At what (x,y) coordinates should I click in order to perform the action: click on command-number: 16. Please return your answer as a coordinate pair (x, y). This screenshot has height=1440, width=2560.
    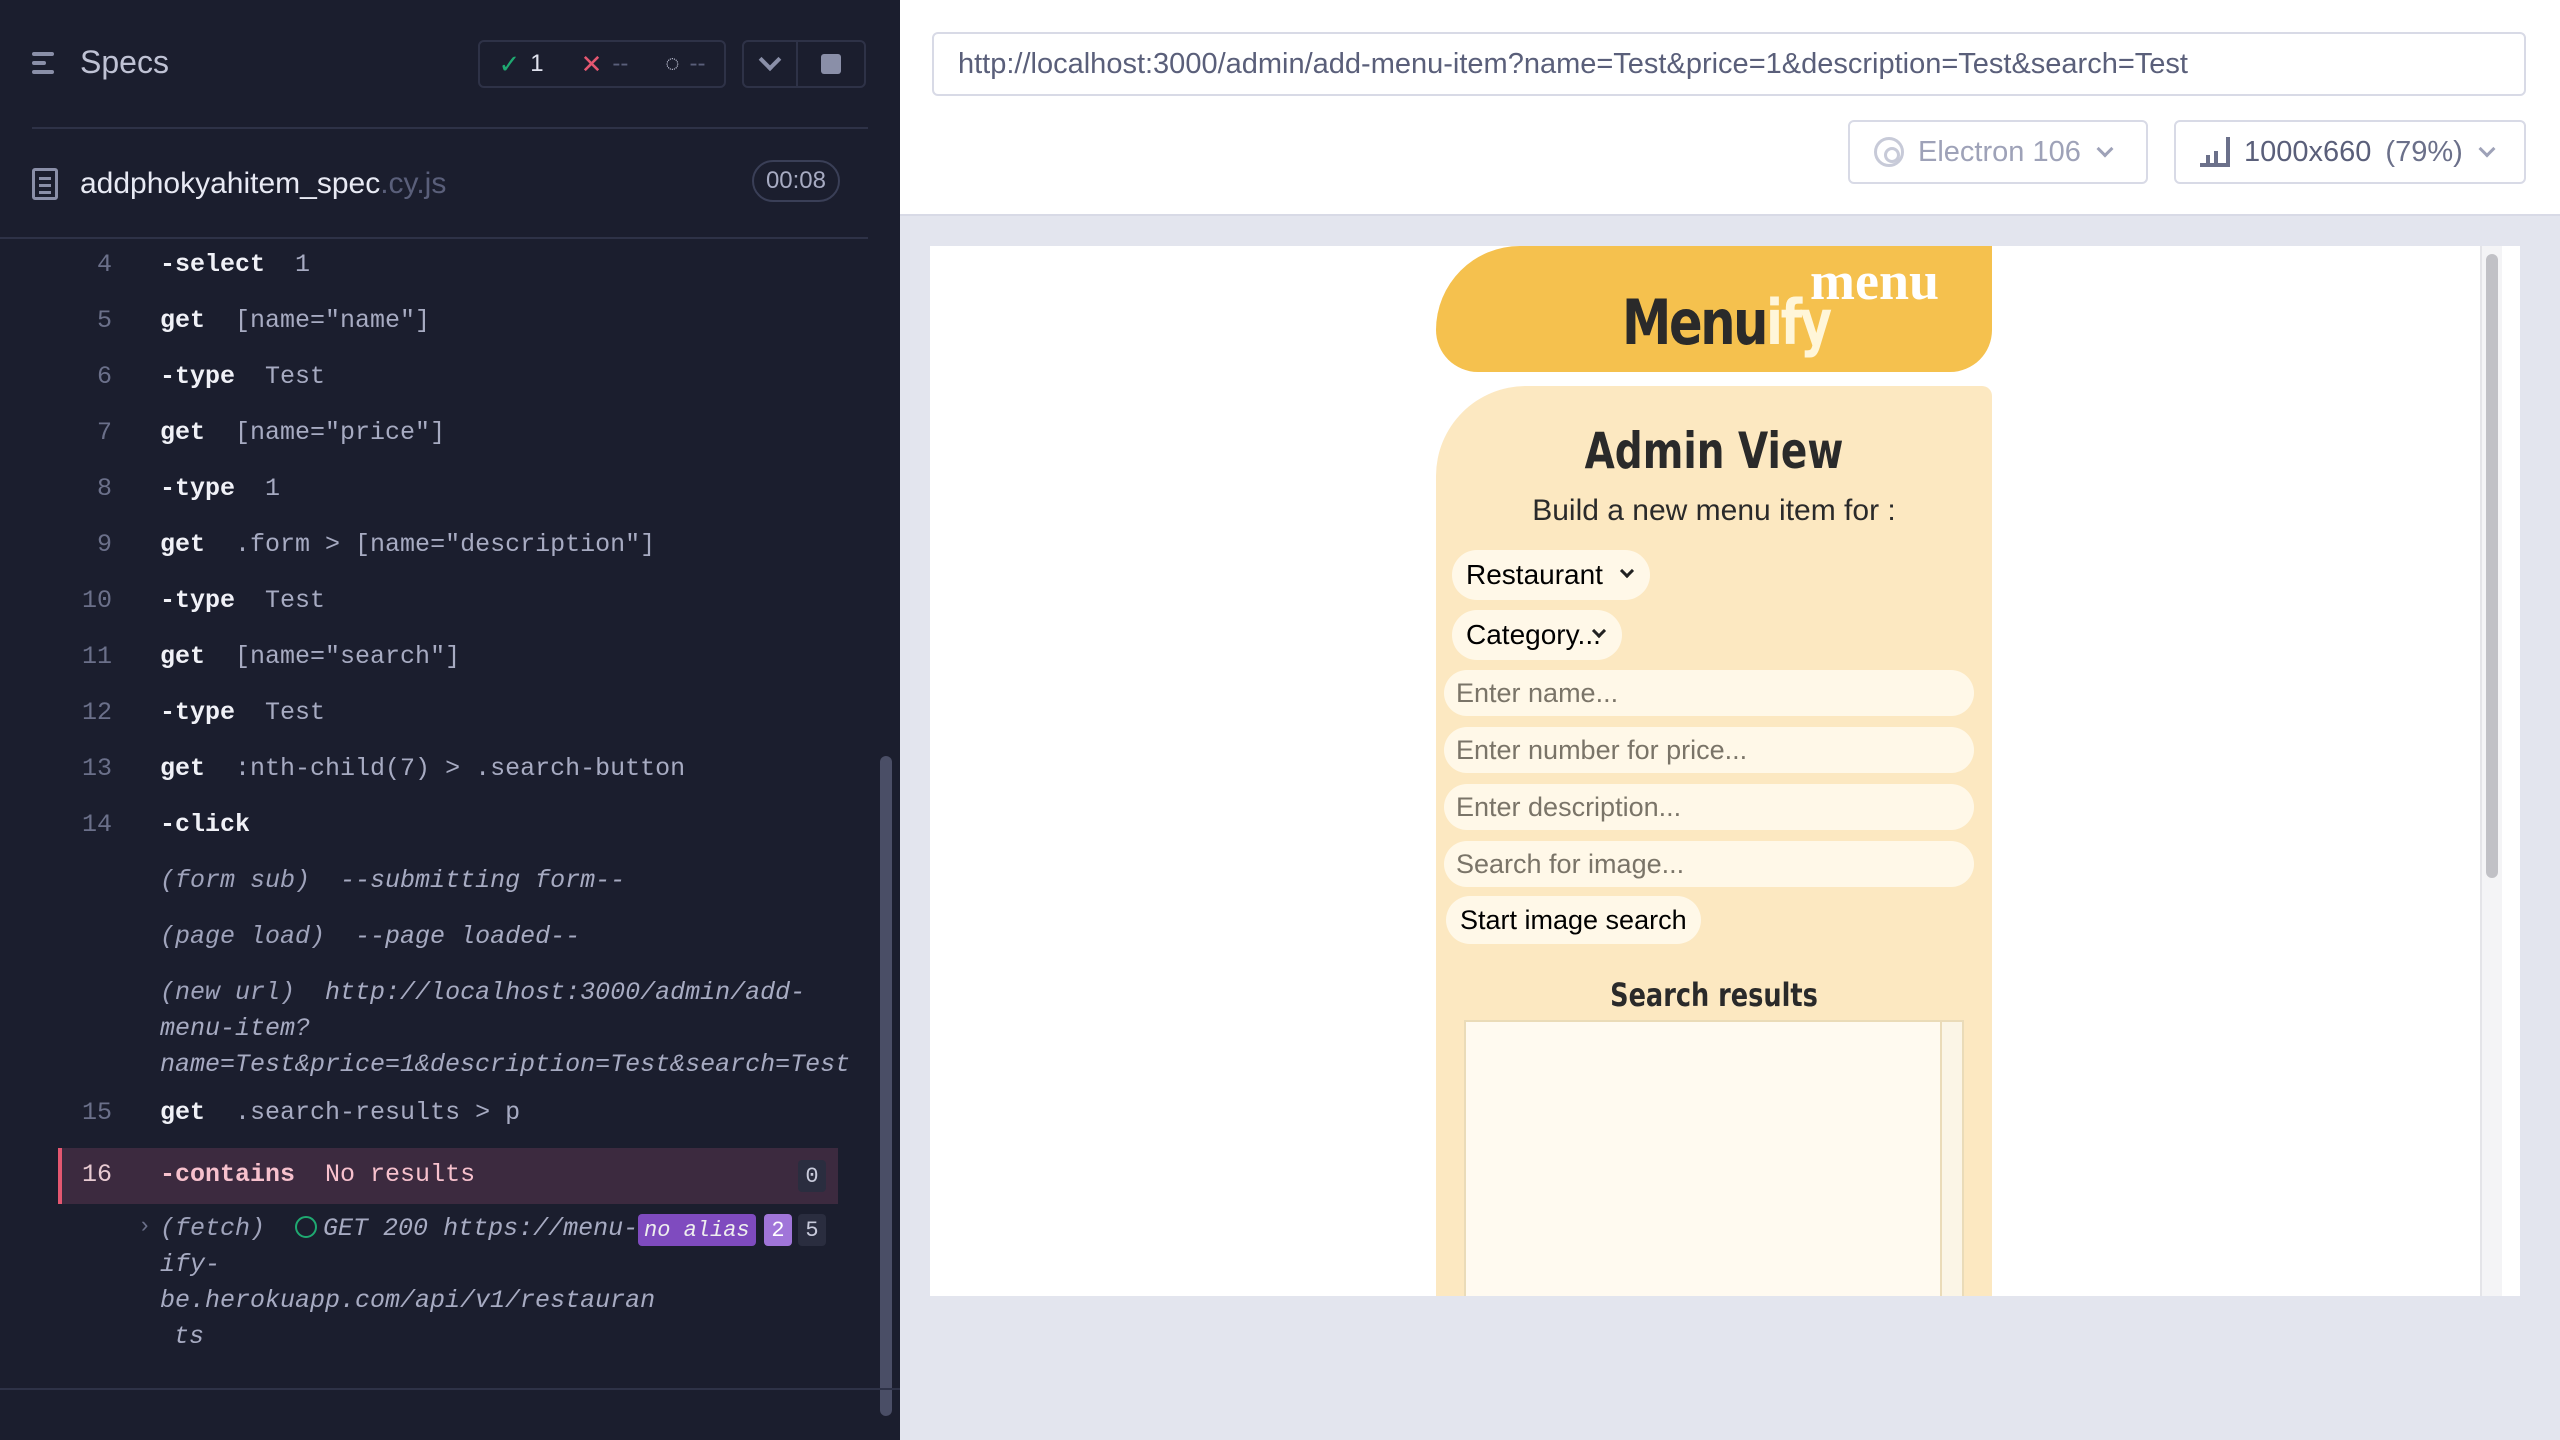
    Looking at the image, I should click on (96, 1174).